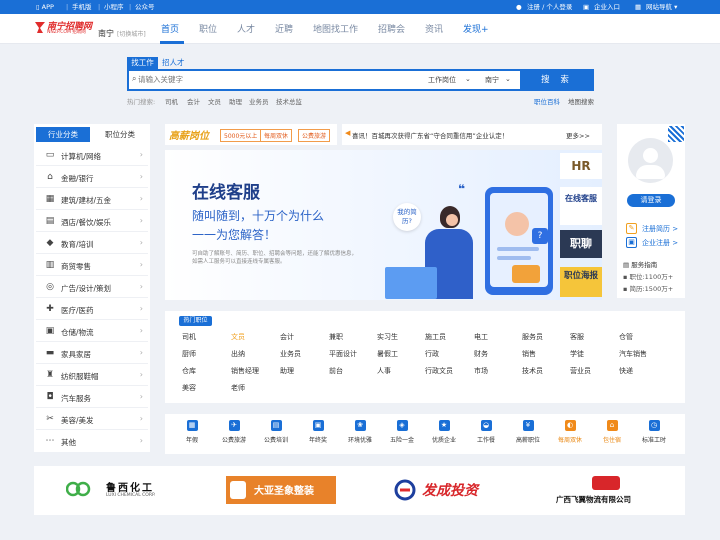 The image size is (720, 540). What do you see at coordinates (284, 28) in the screenshot?
I see `nav-recent: 近聘` at bounding box center [284, 28].